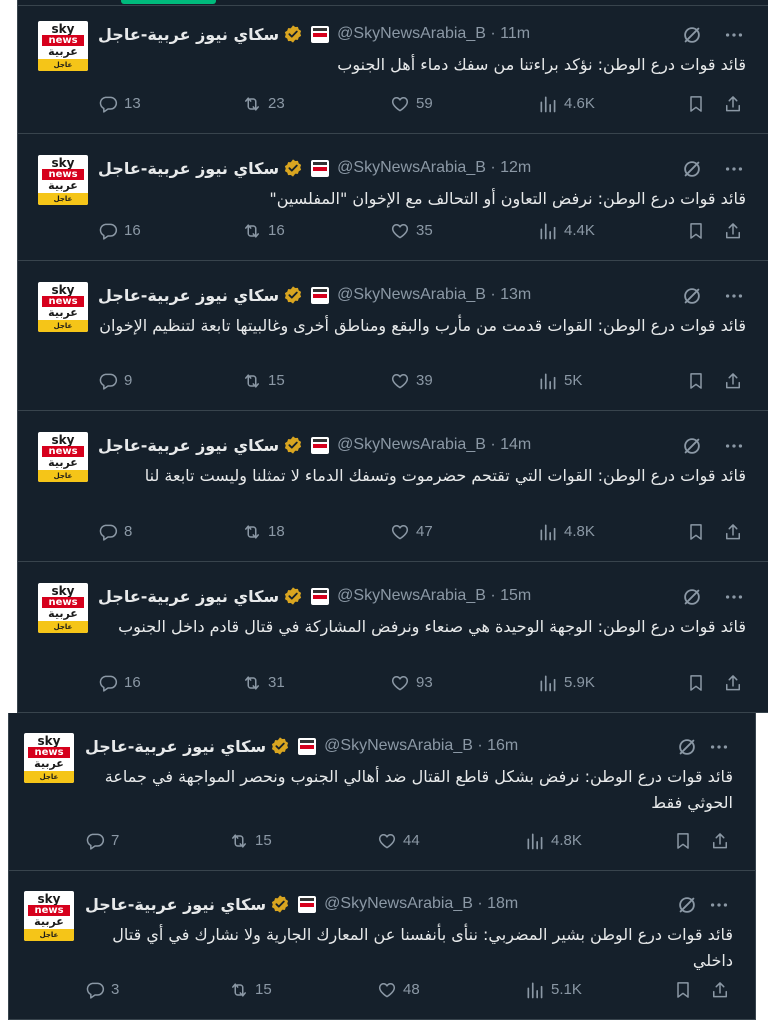 This screenshot has height=1020, width=768. I want to click on account-handle-time: @SkyNewsArabia_B · 15m, so click(434, 596).